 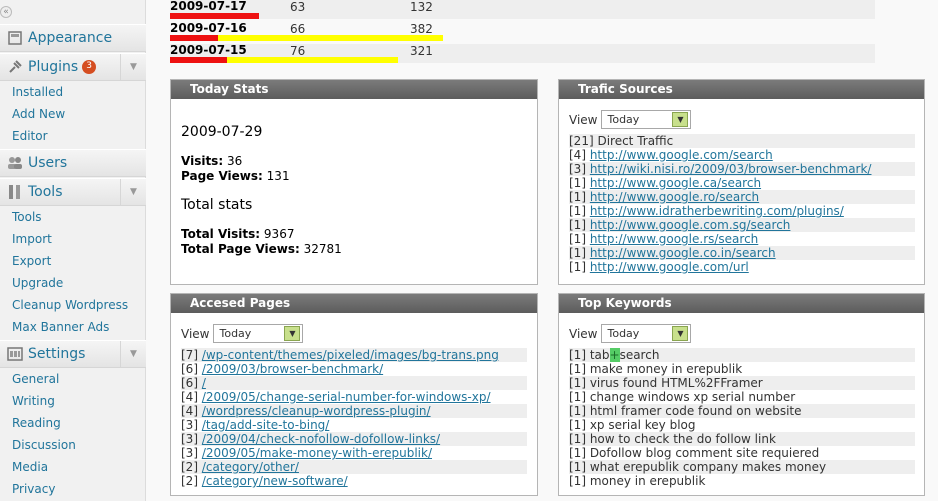 I want to click on submenu-privacy: Privacy, so click(x=33, y=489).